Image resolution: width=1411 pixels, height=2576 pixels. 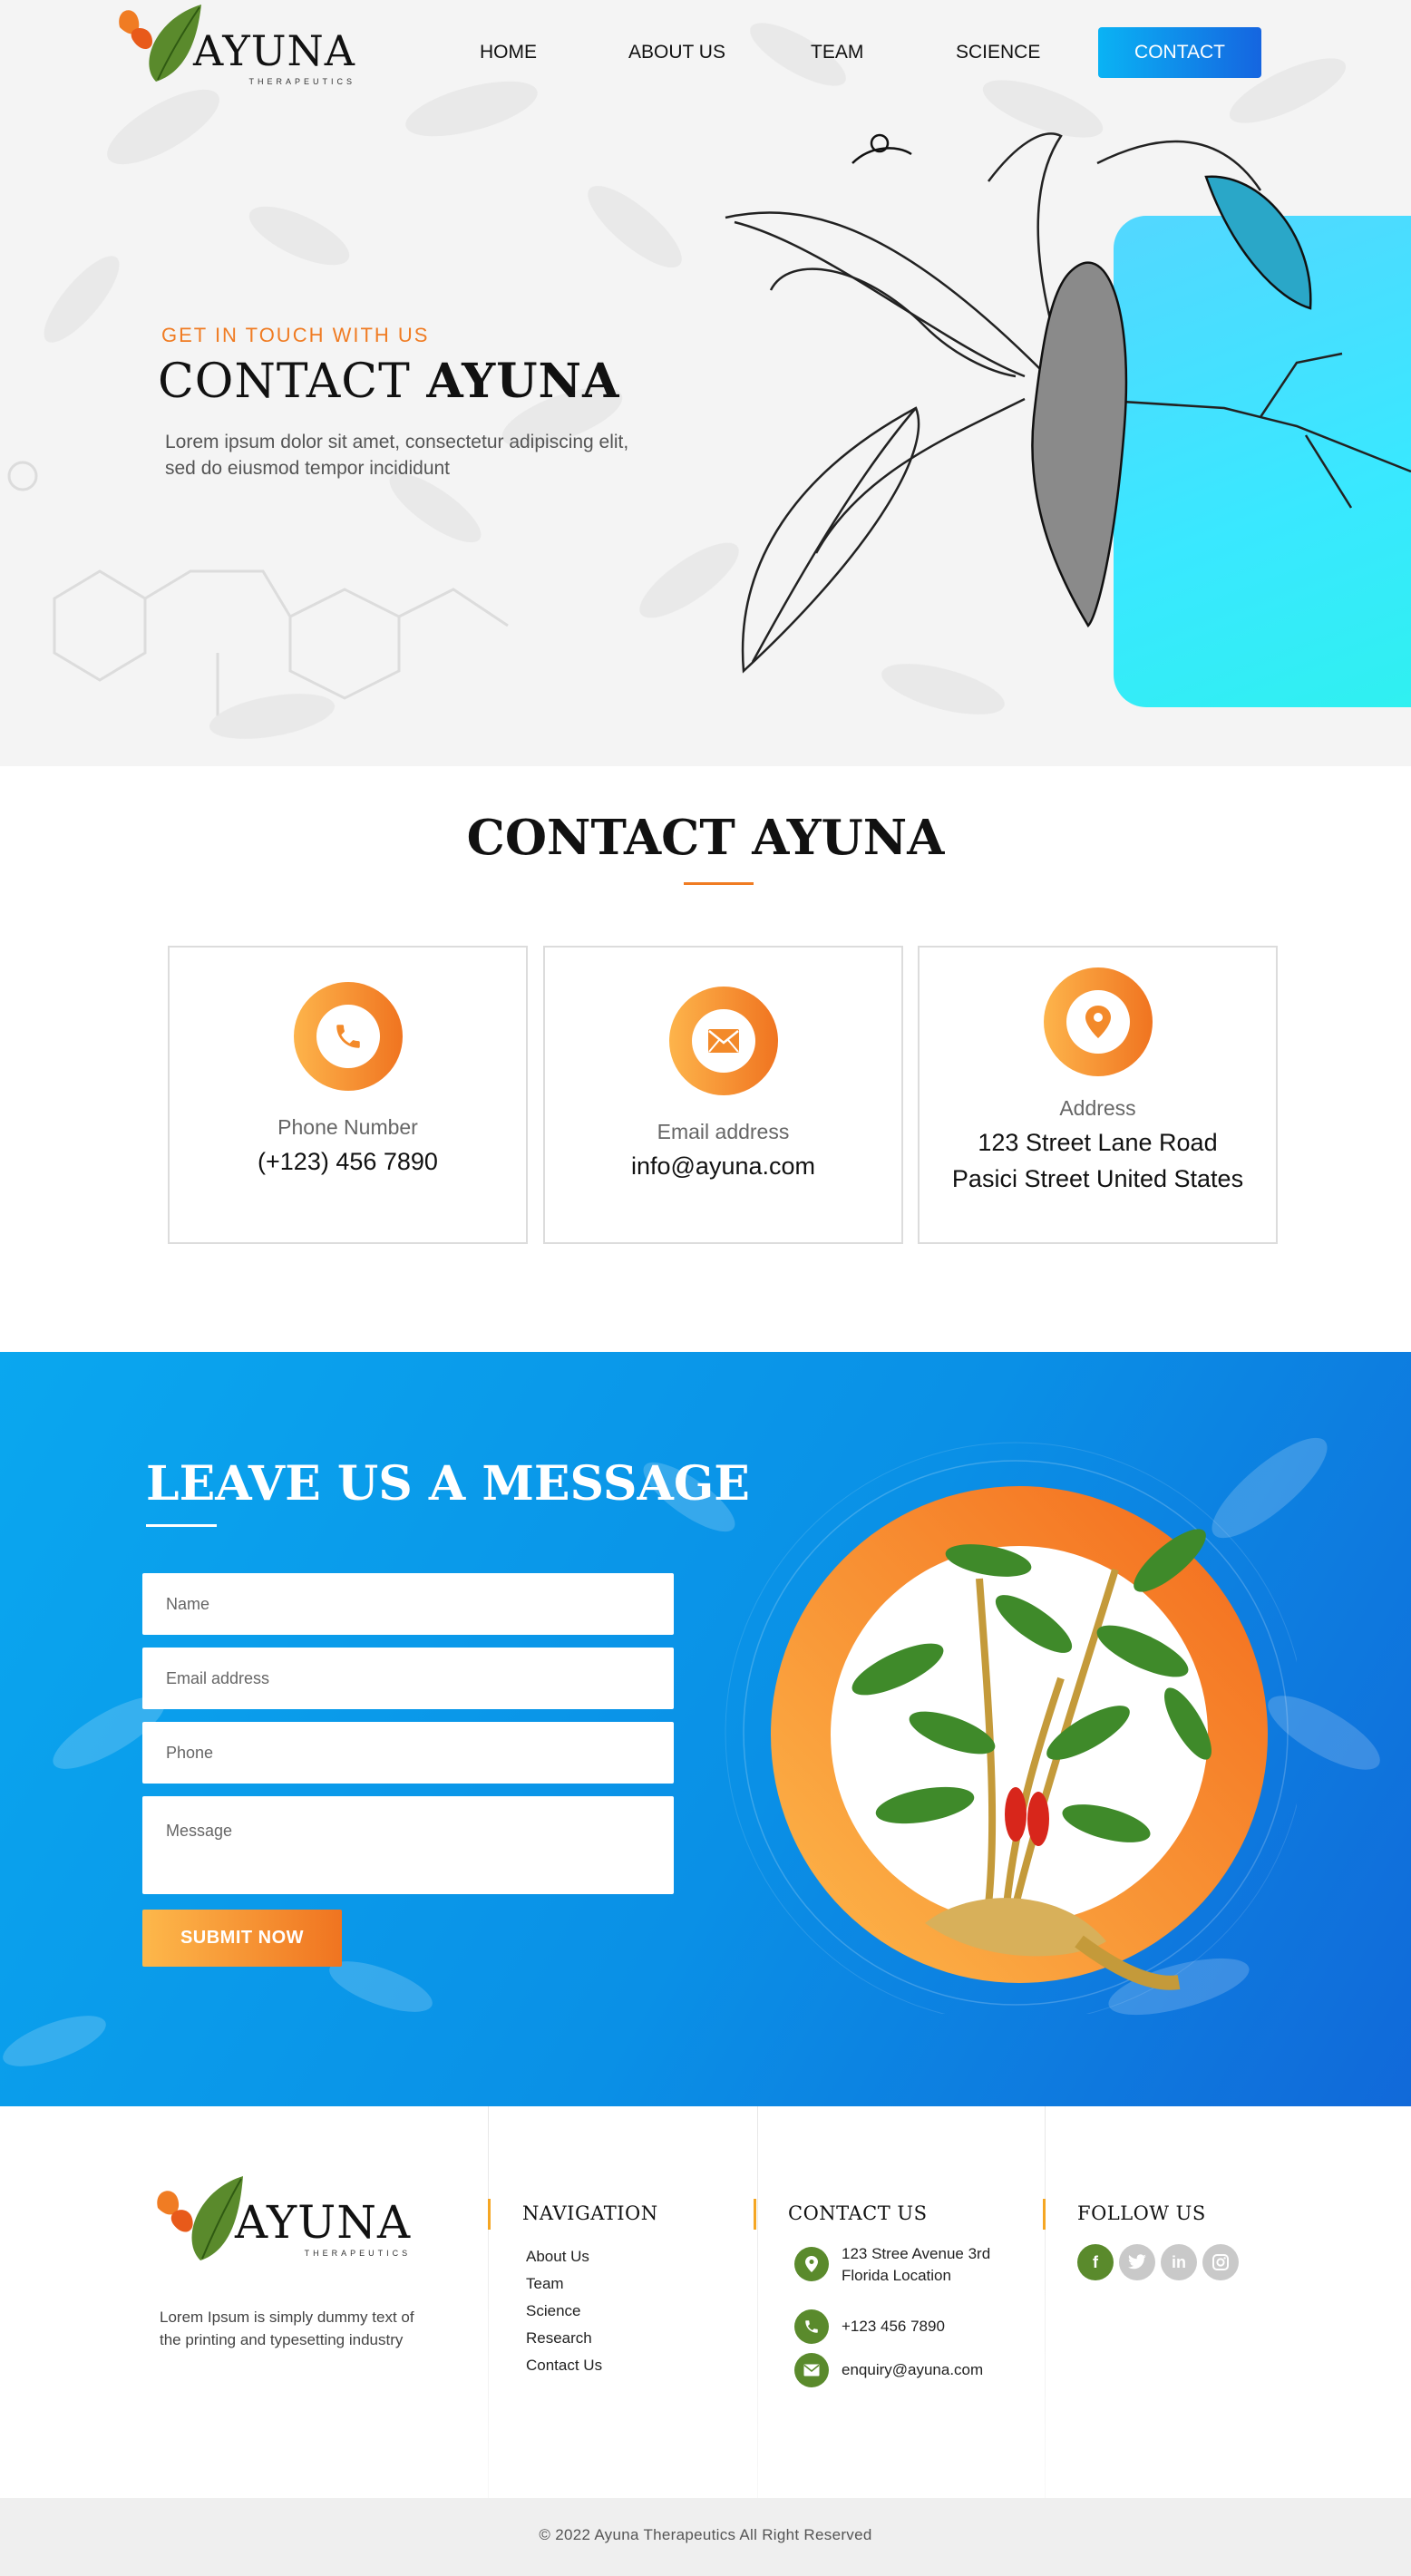 What do you see at coordinates (347, 1127) in the screenshot?
I see `phone-label: Phone Number` at bounding box center [347, 1127].